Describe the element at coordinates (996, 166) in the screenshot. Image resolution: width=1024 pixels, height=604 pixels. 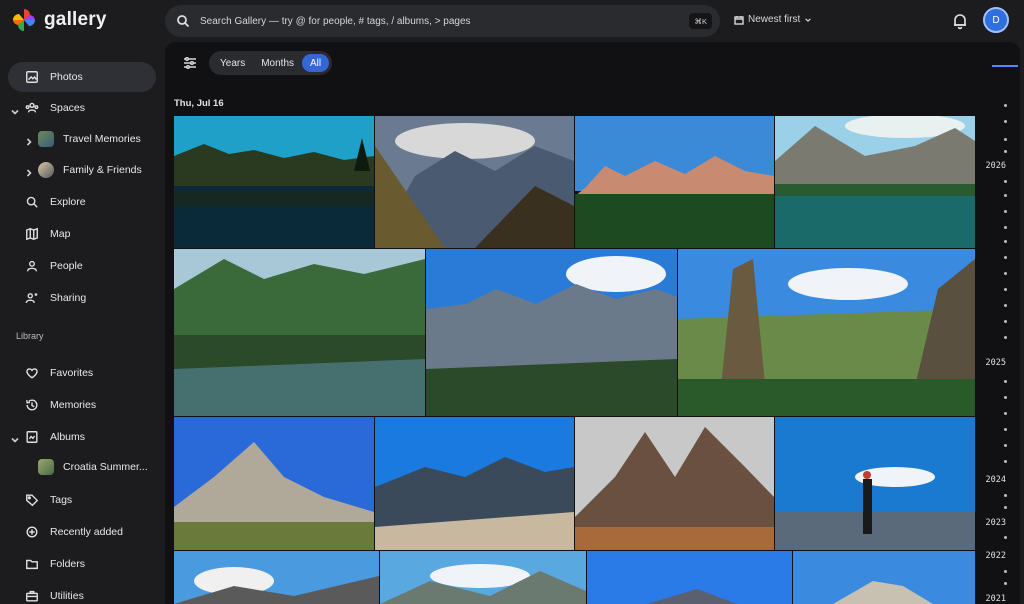
I see `year-marker: 2026` at that location.